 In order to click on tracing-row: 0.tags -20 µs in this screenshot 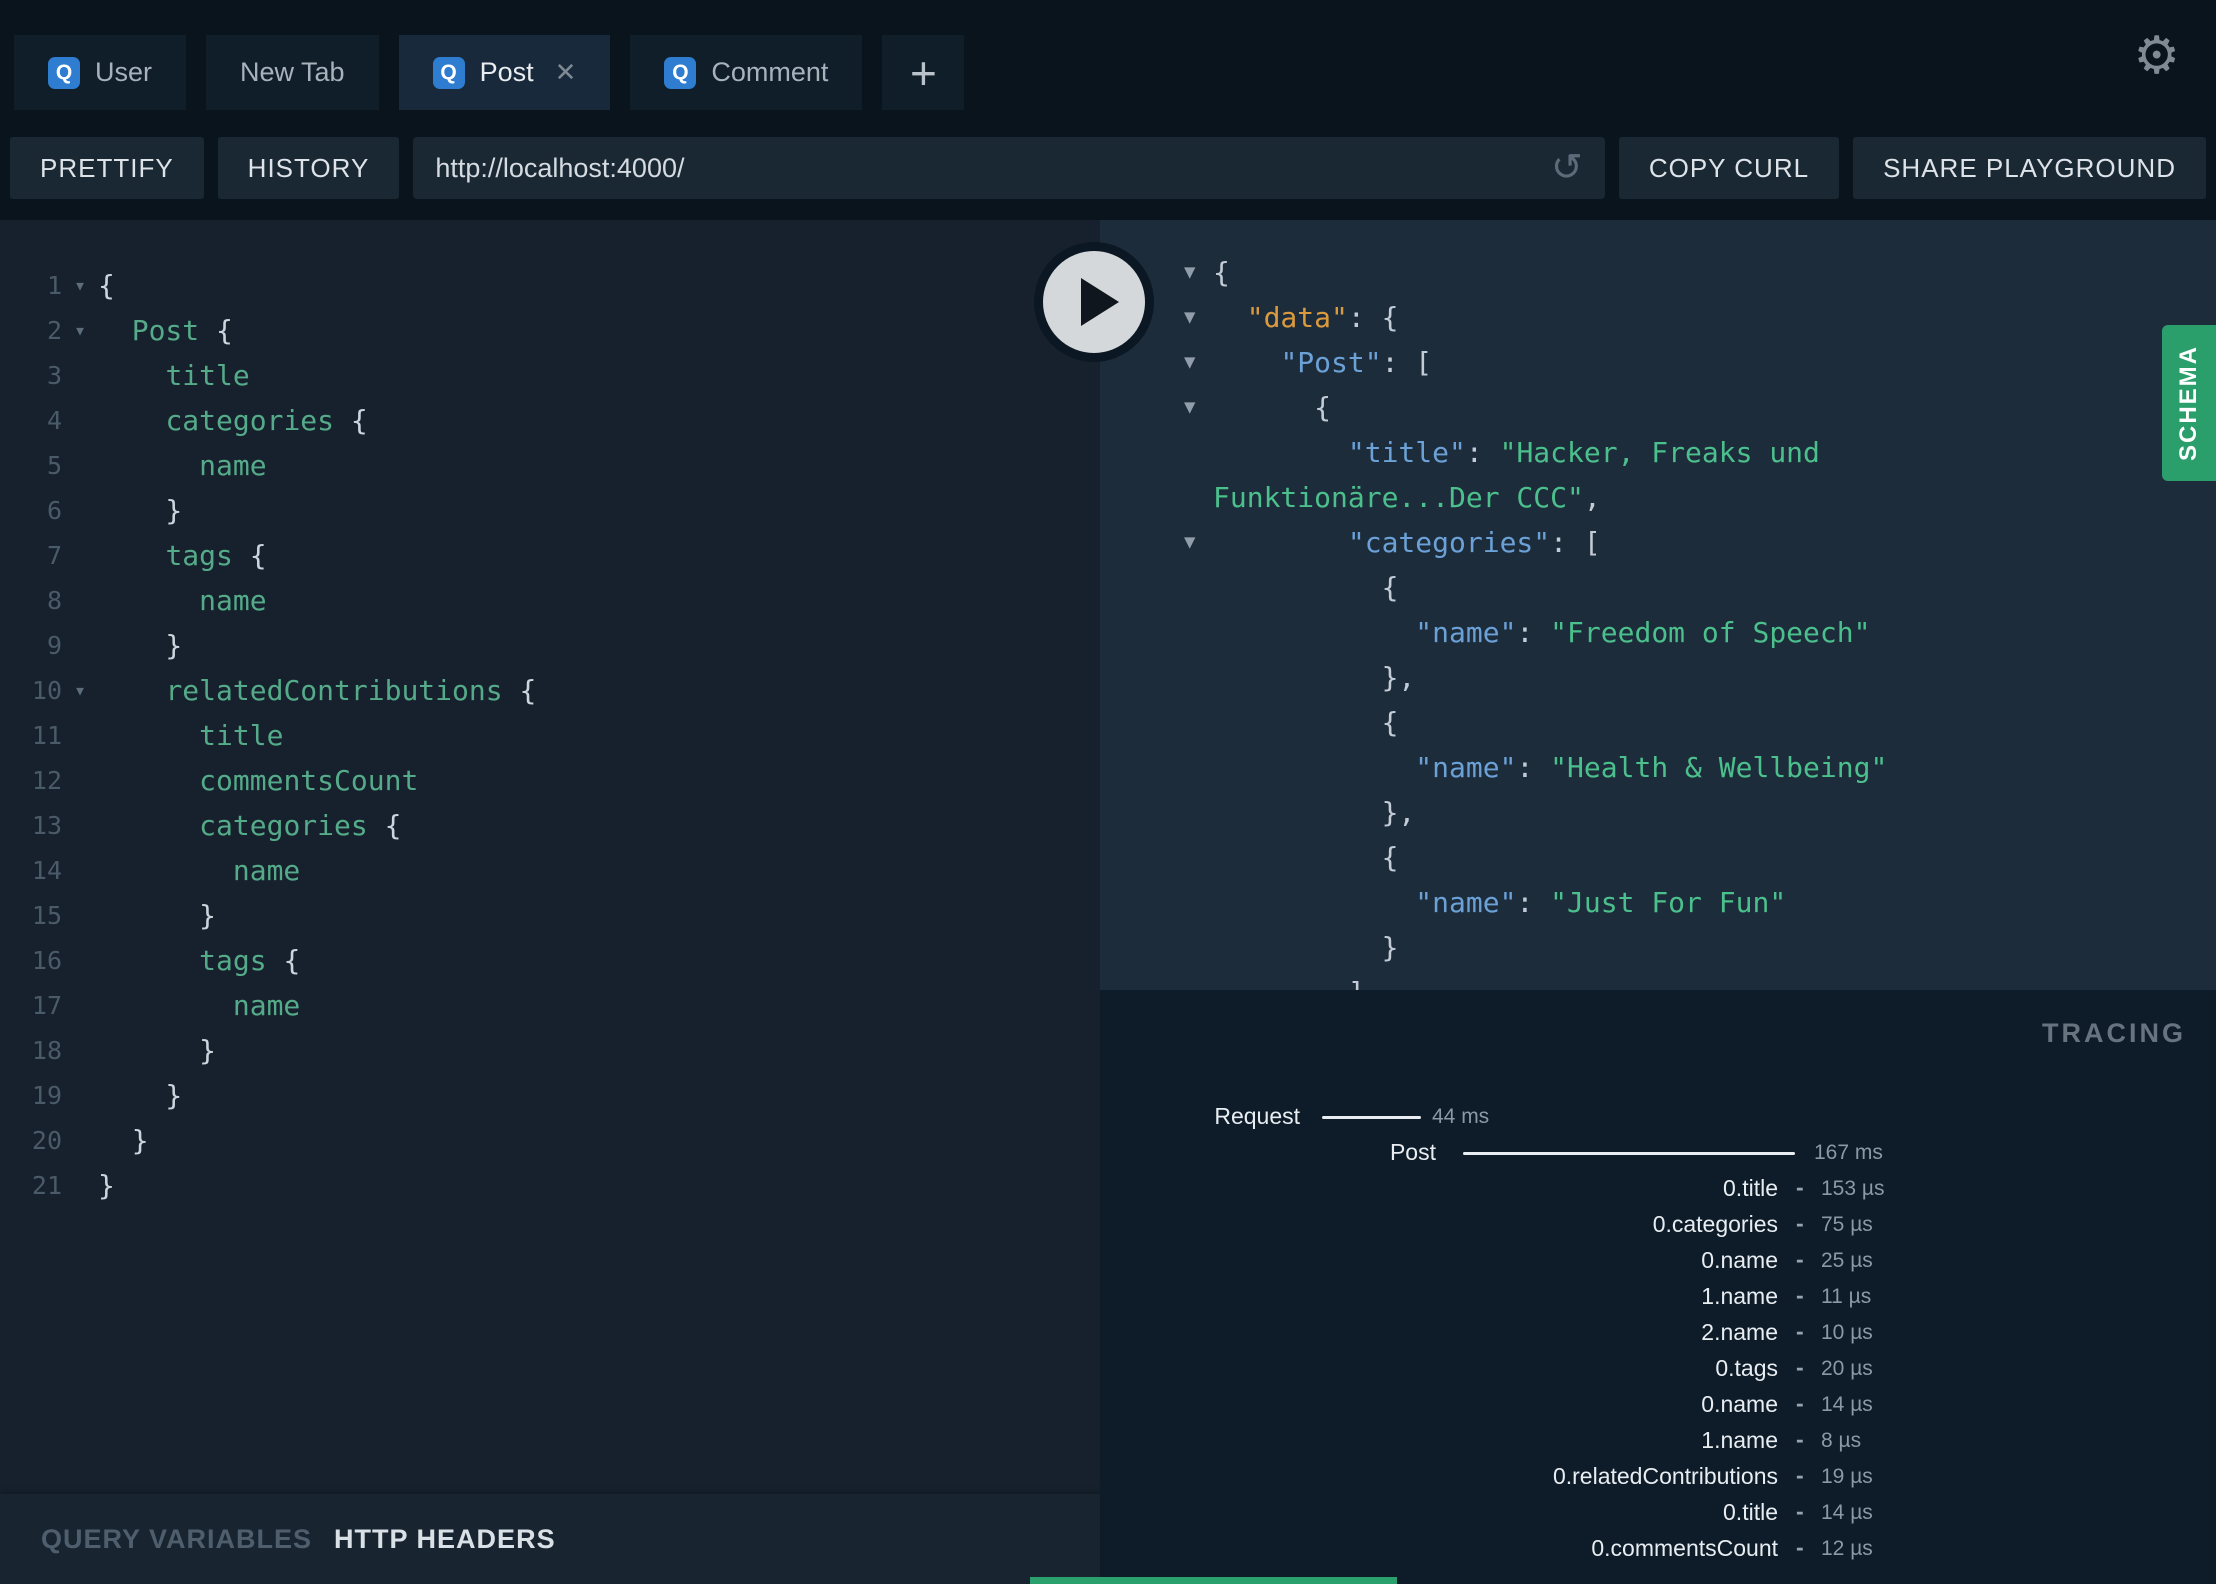, I will do `click(1658, 1370)`.